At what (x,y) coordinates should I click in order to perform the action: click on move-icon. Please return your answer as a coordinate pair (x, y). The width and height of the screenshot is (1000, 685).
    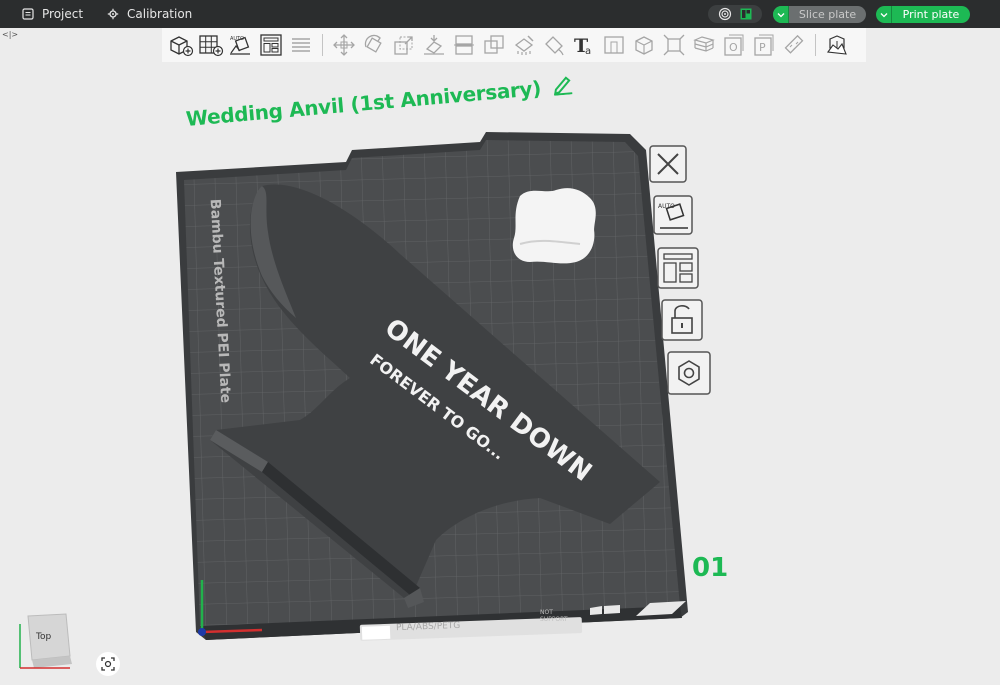
    Looking at the image, I should click on (344, 45).